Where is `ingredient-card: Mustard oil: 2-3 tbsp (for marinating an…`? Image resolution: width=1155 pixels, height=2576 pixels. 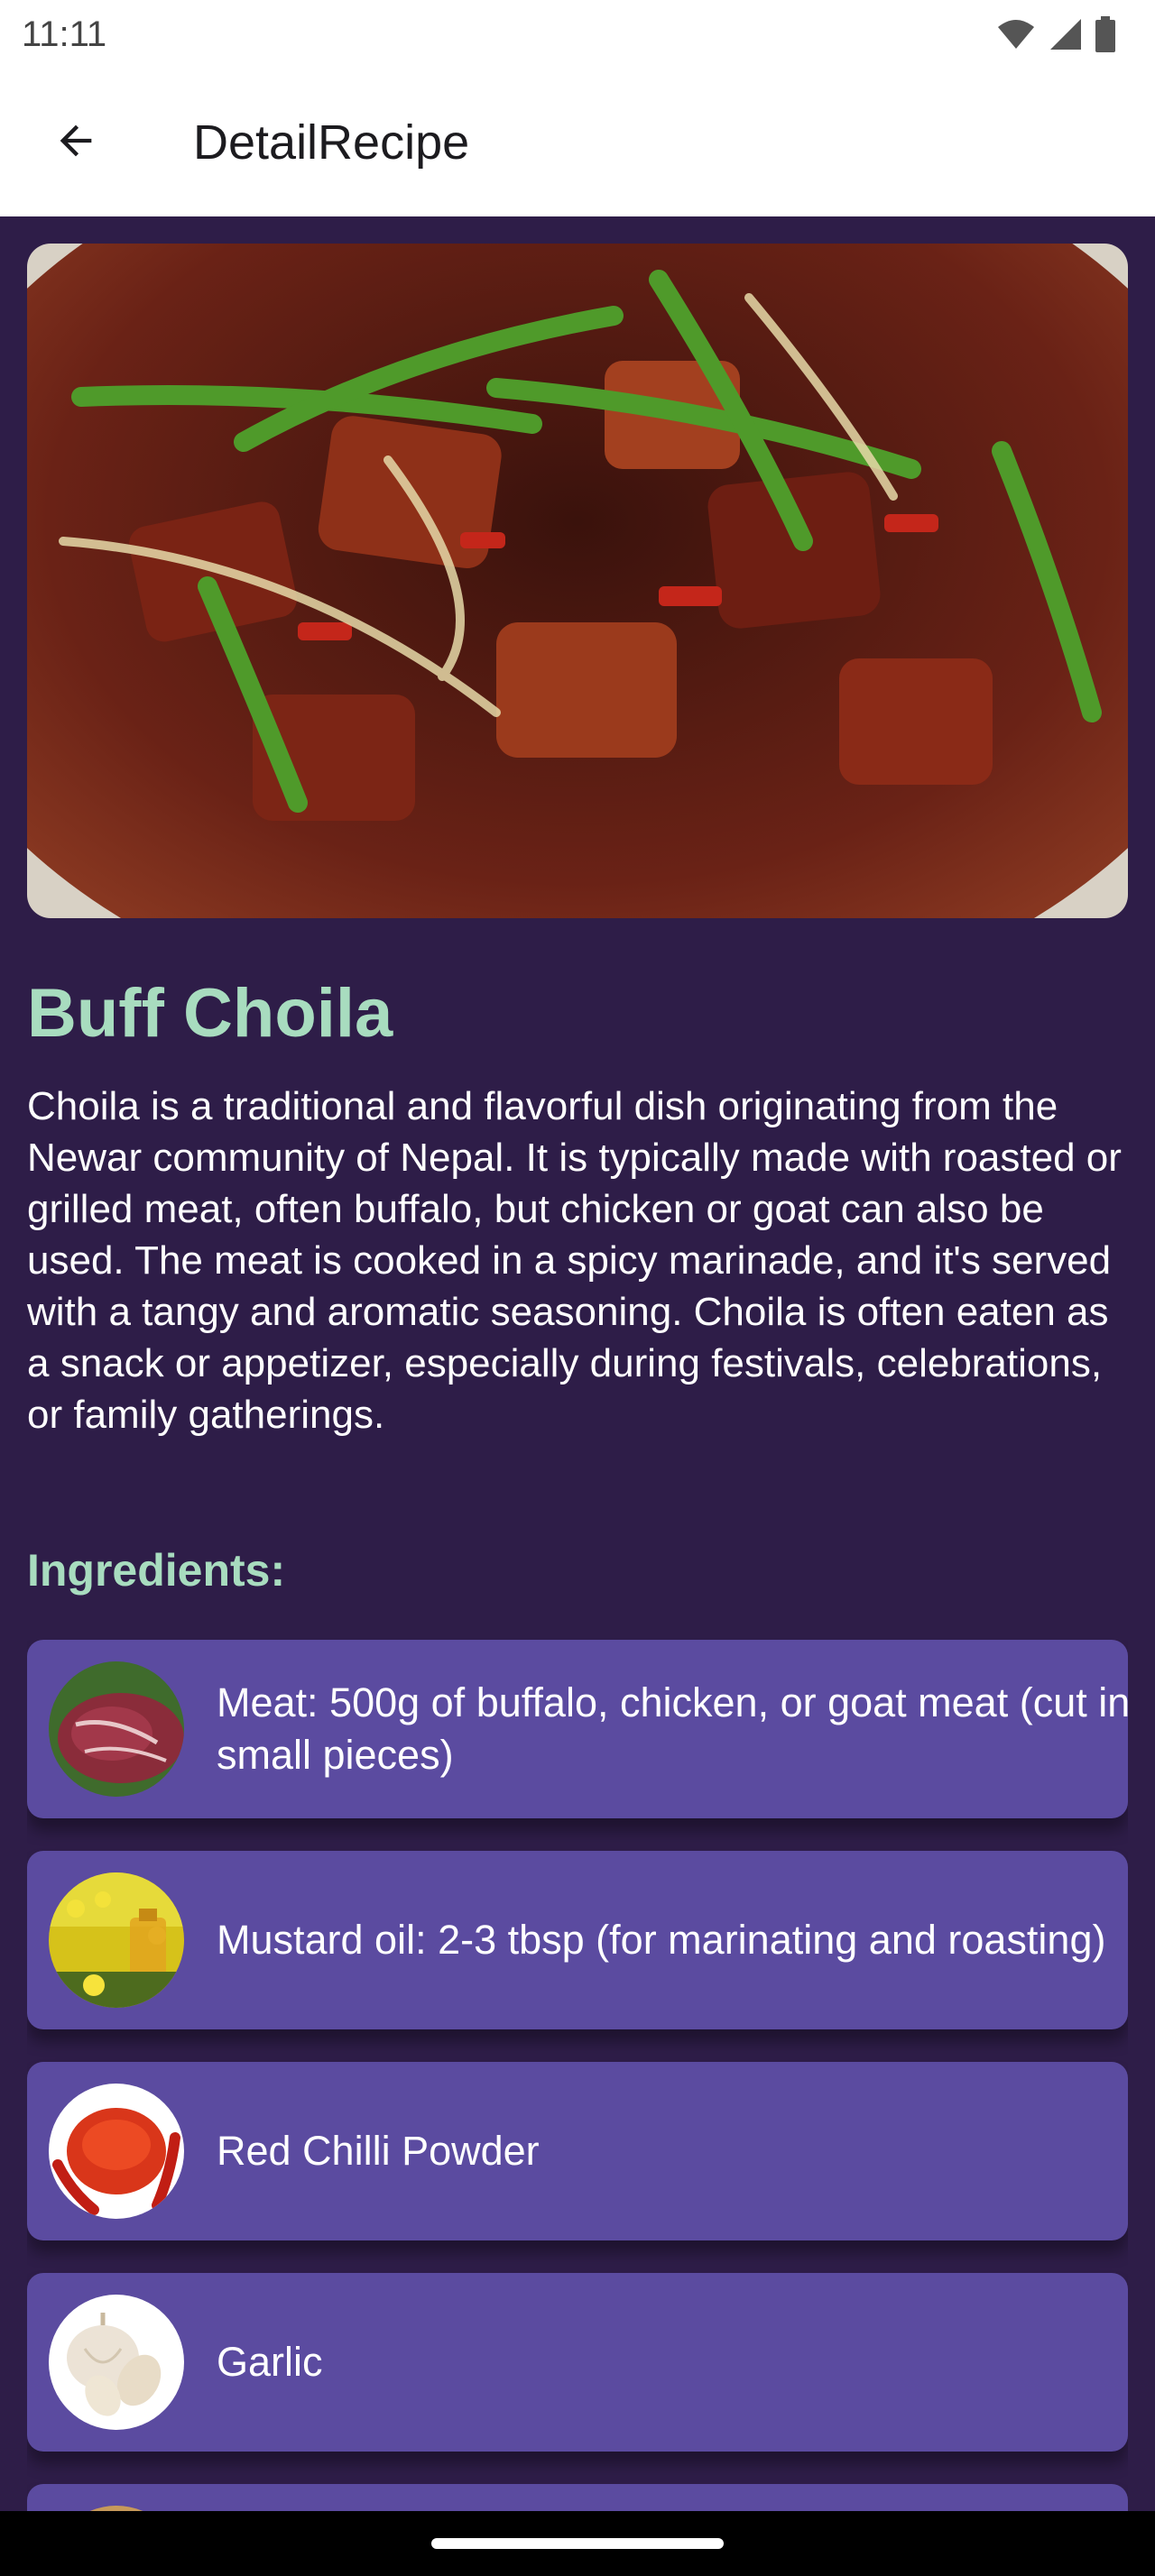
ingredient-card: Mustard oil: 2-3 tbsp (for marinating an… is located at coordinates (577, 1940).